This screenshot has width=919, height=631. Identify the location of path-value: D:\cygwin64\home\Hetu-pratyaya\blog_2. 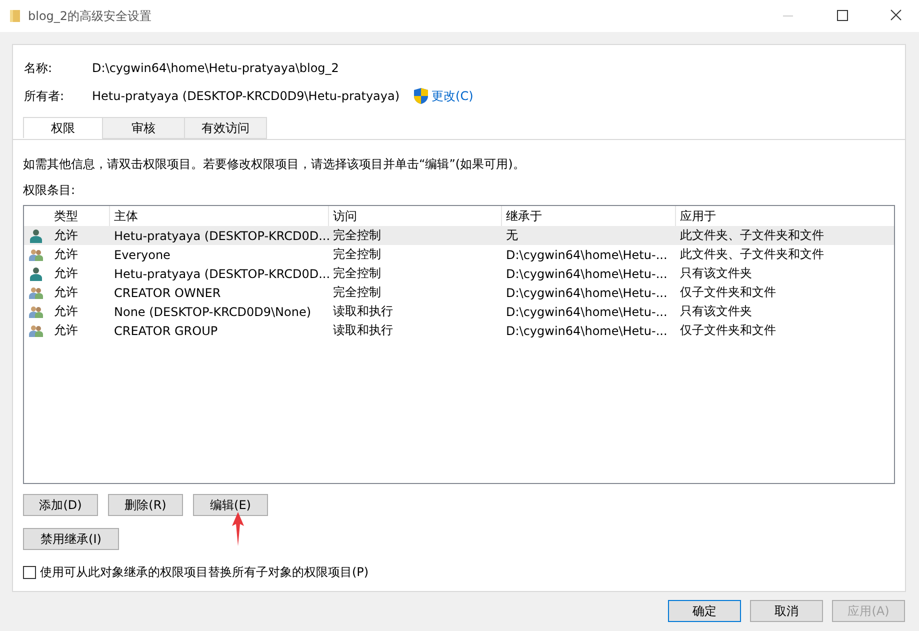
(215, 68).